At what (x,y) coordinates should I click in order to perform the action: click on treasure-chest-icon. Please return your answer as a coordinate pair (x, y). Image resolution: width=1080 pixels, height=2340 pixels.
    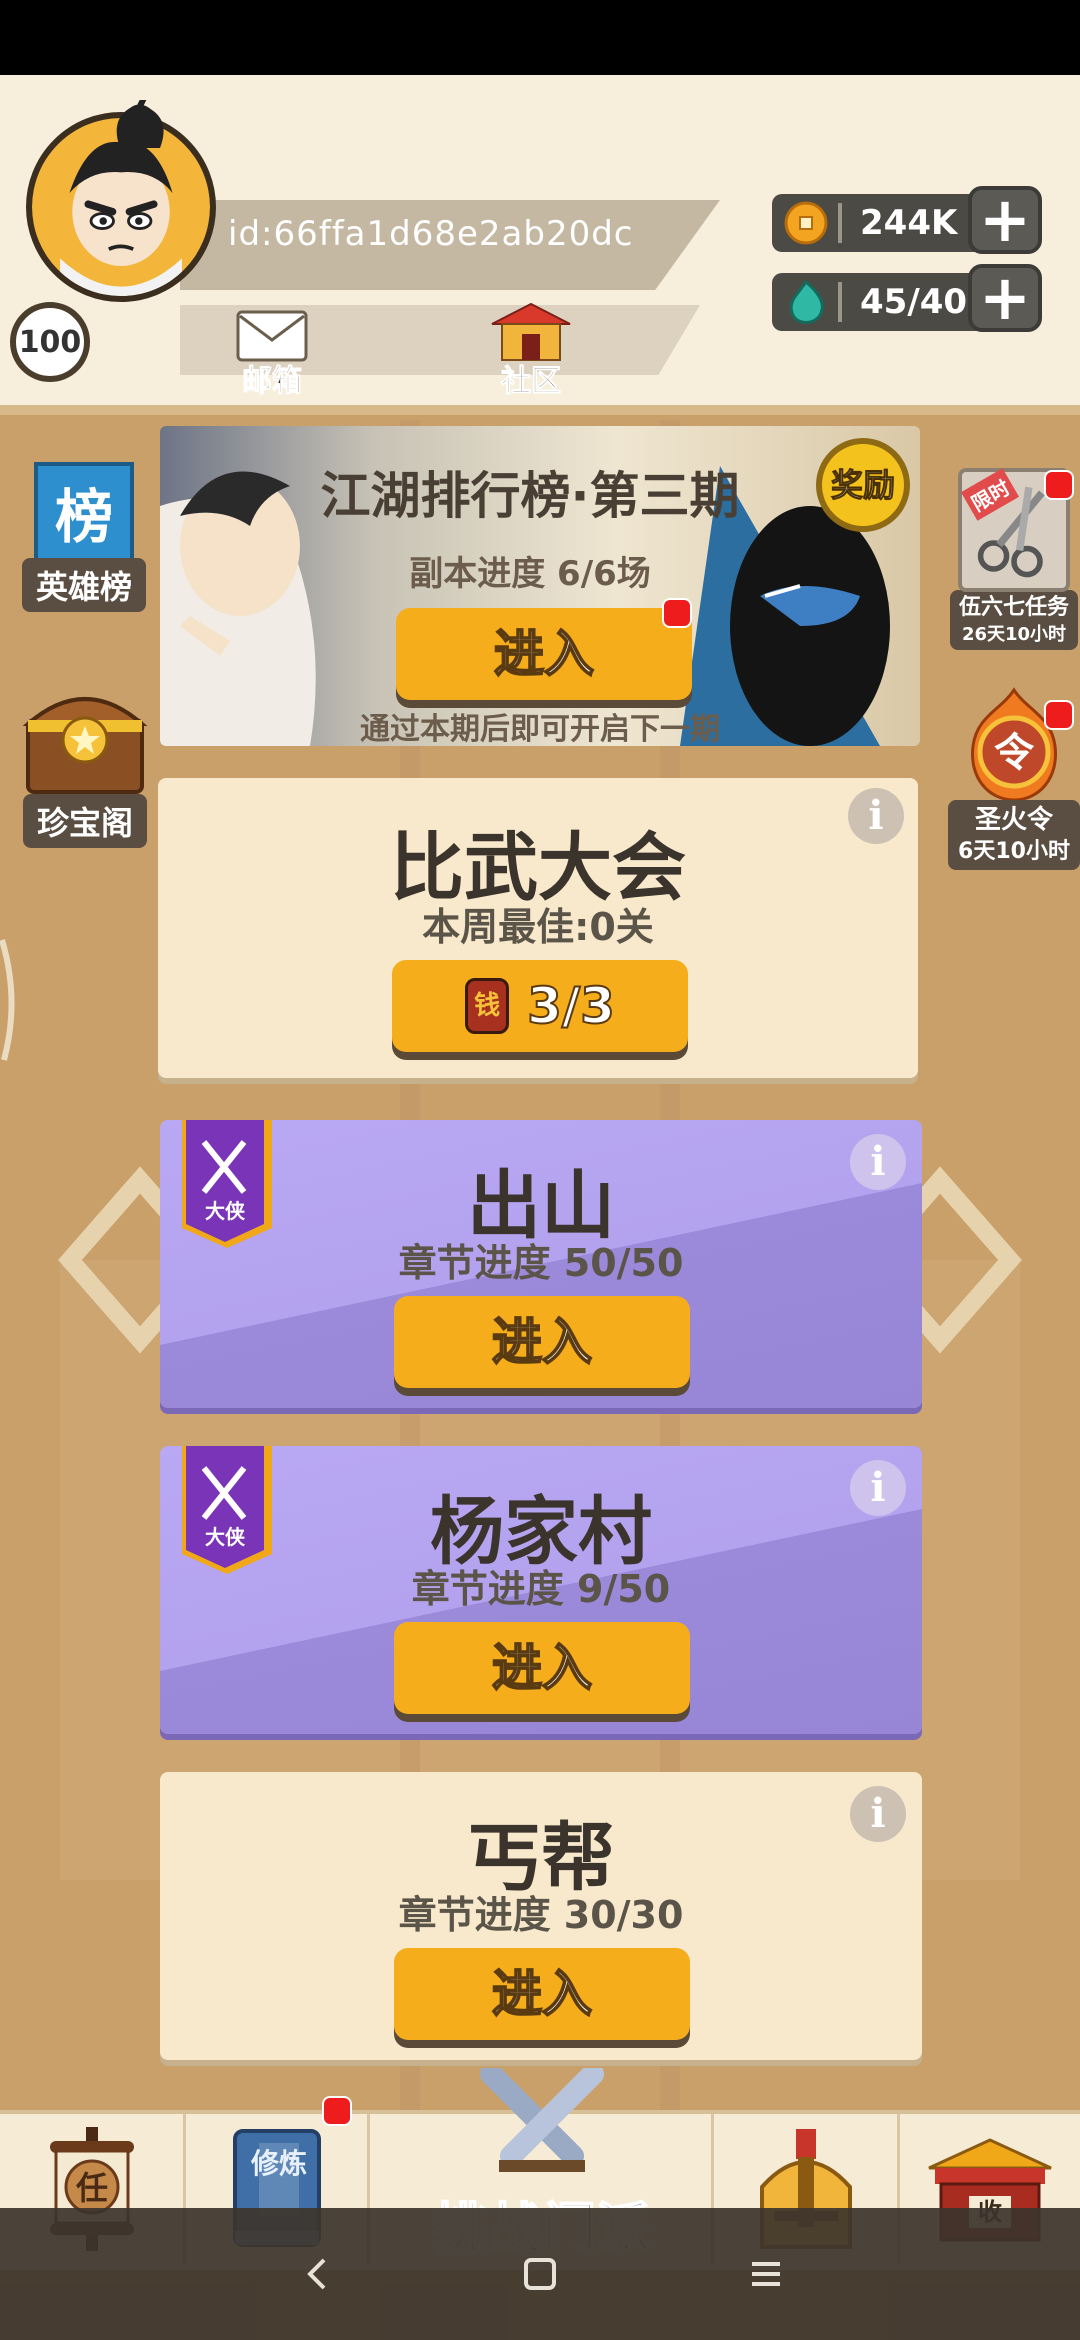
    Looking at the image, I should click on (85, 745).